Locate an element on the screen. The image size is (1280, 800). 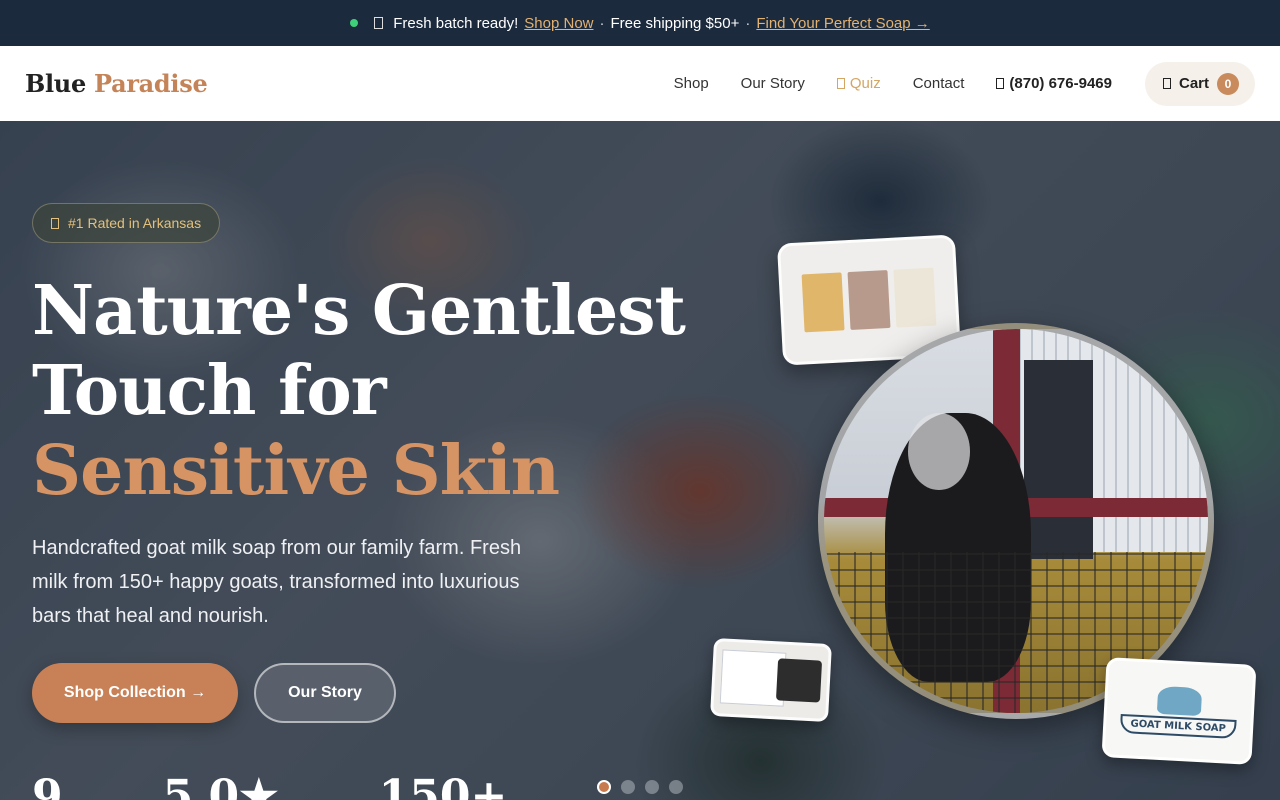
headline-accent: Sensitive Skin is located at coordinates (296, 471).